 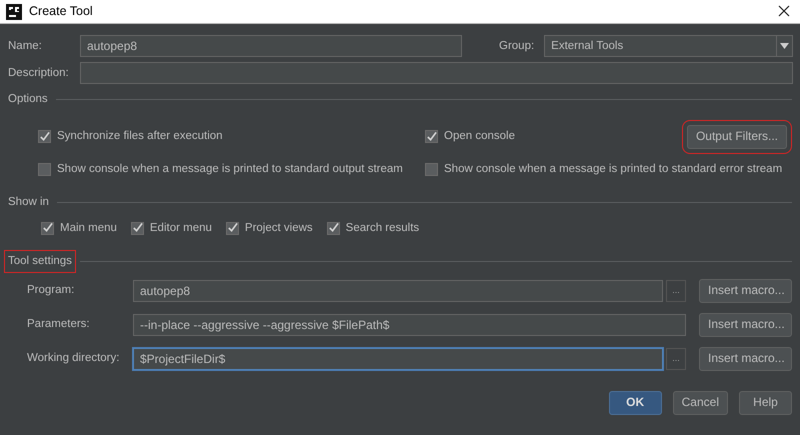 I want to click on checkbox-label: Project views, so click(x=278, y=228).